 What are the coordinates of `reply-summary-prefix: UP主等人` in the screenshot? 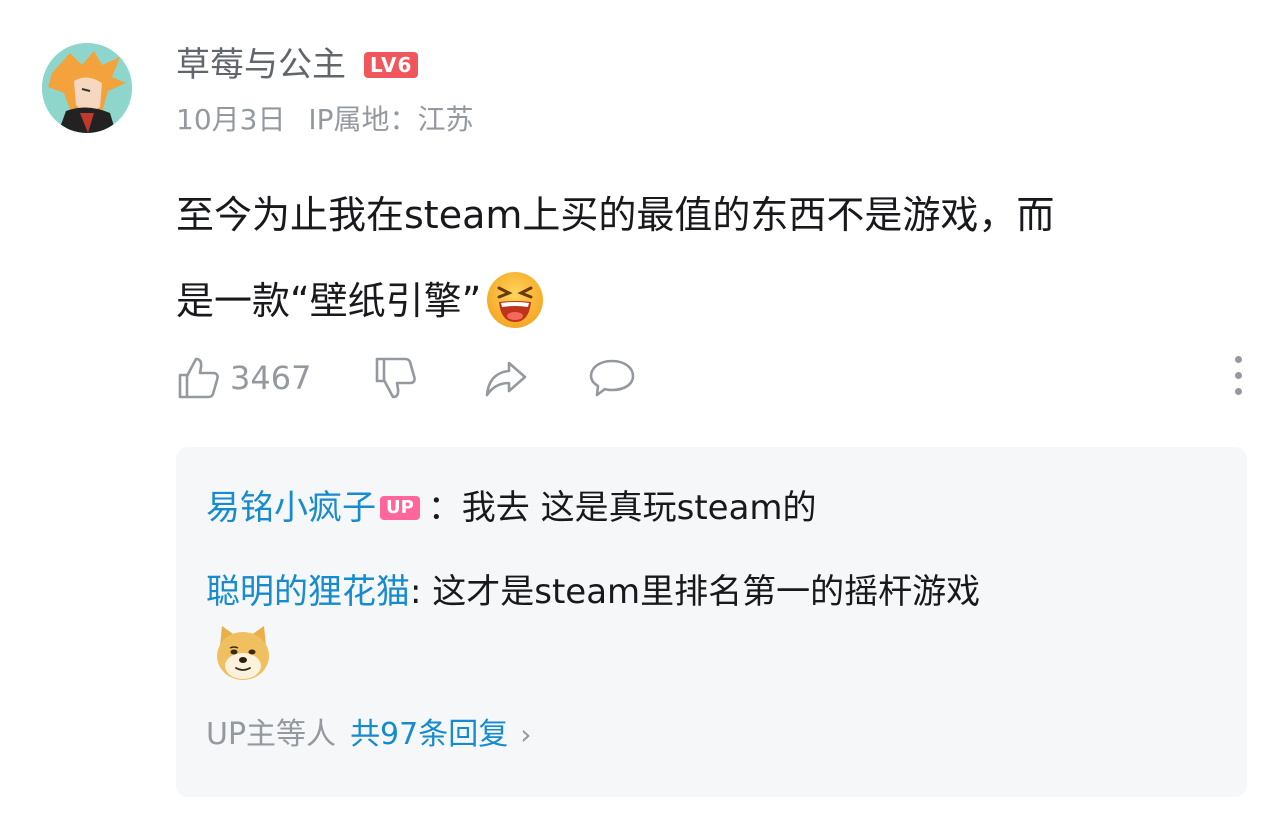 It's located at (271, 734).